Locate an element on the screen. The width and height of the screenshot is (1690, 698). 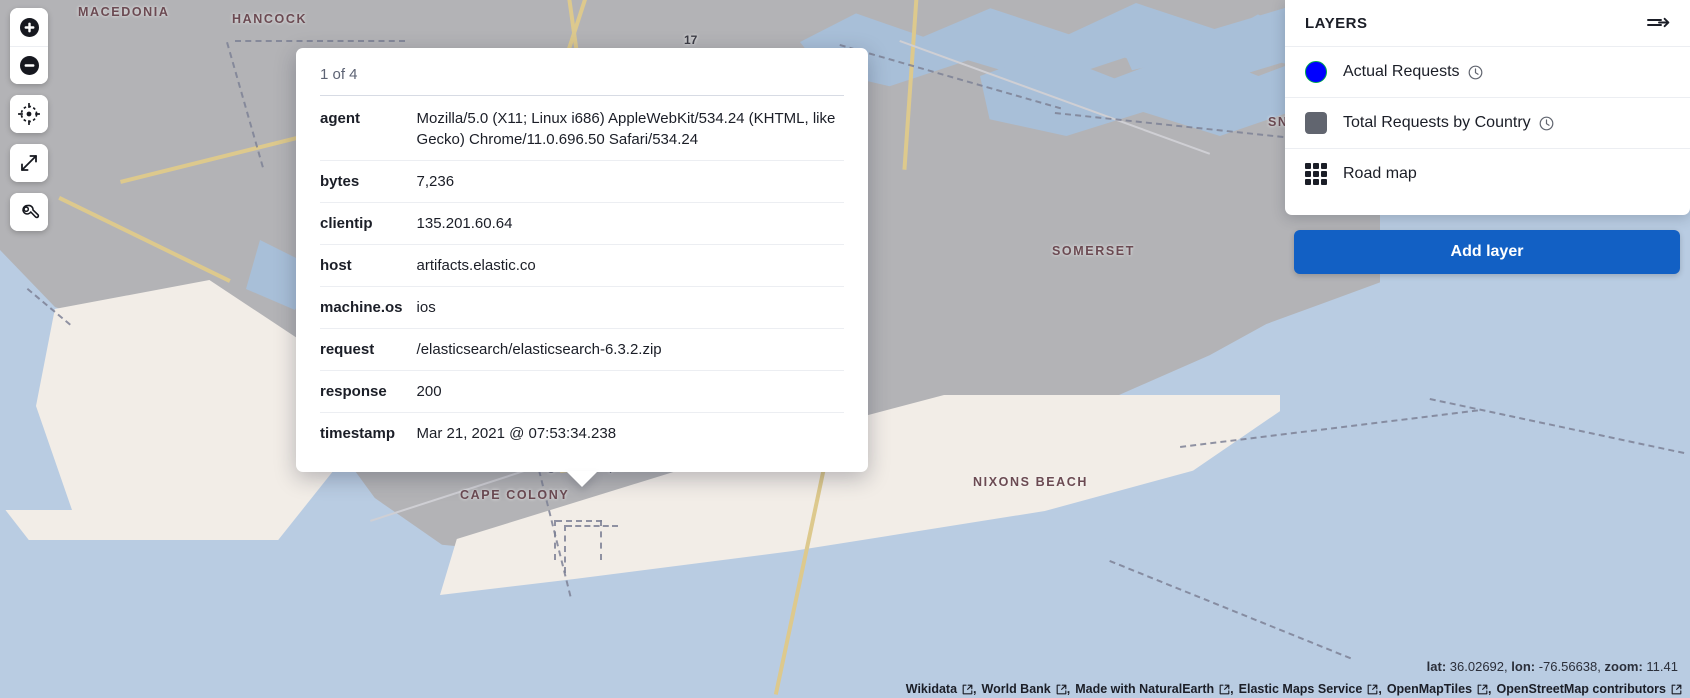
attribution-link-naturalearth: Made with NaturalEarth is located at coordinates (1152, 689).